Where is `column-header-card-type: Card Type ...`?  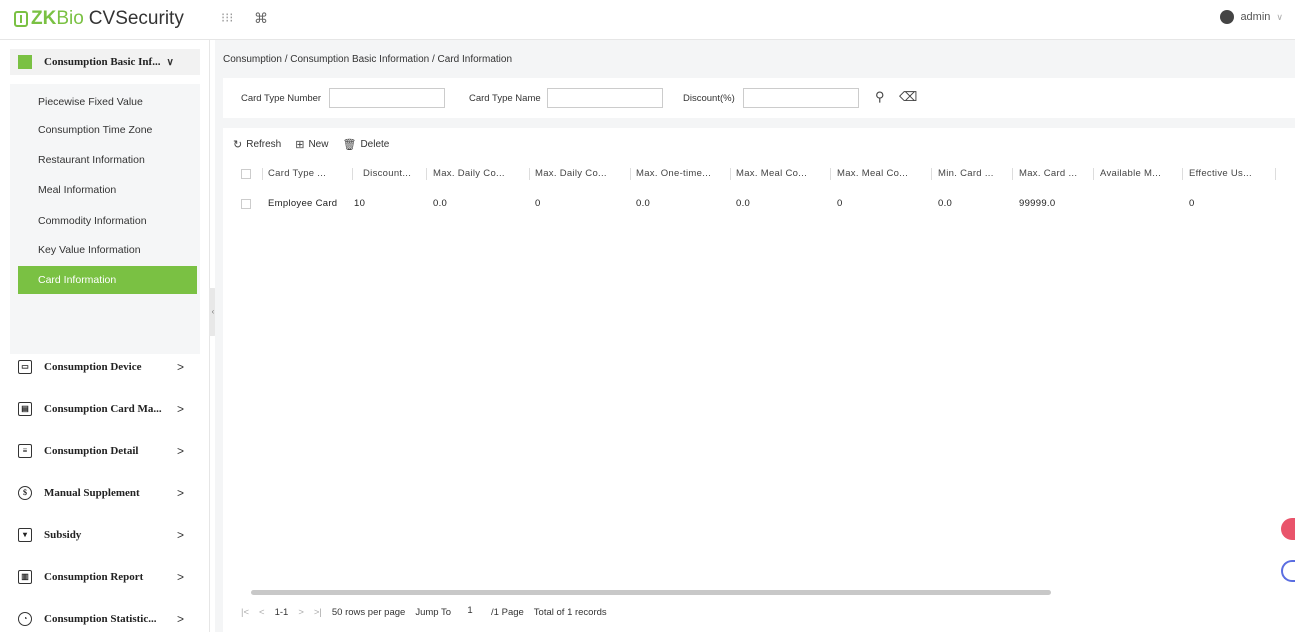 column-header-card-type: Card Type ... is located at coordinates (297, 173).